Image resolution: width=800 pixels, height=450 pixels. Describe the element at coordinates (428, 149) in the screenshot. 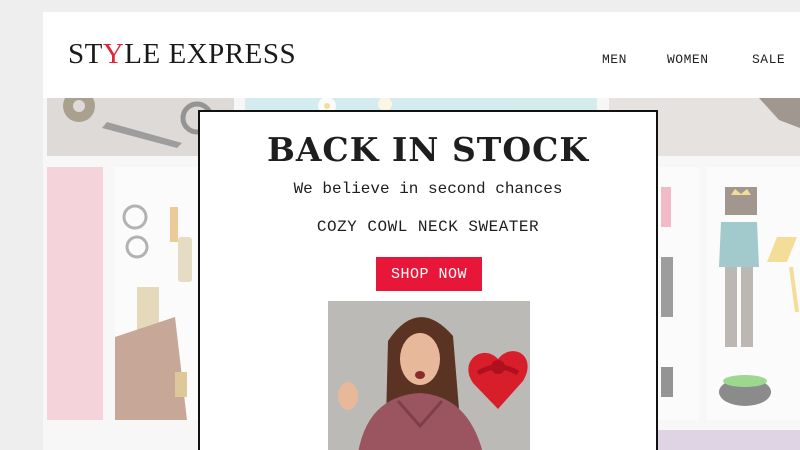

I see `popup-title: BACK IN STOCK` at that location.